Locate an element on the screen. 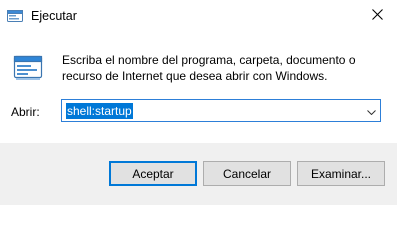 The width and height of the screenshot is (397, 240). open-input-value: shell:startup is located at coordinates (99, 111).